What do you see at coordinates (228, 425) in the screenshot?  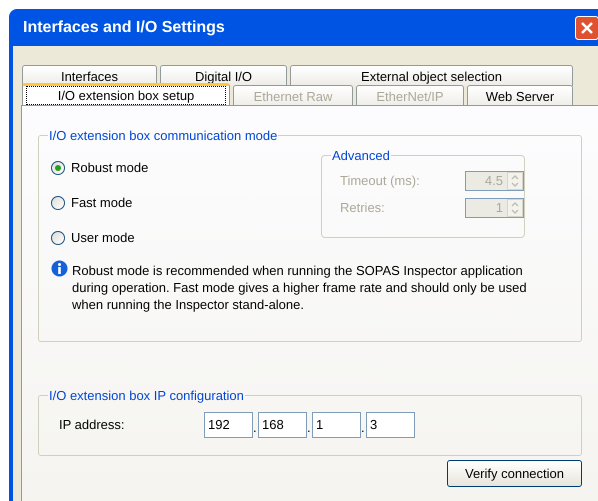 I see `ip-octet-field: 192` at bounding box center [228, 425].